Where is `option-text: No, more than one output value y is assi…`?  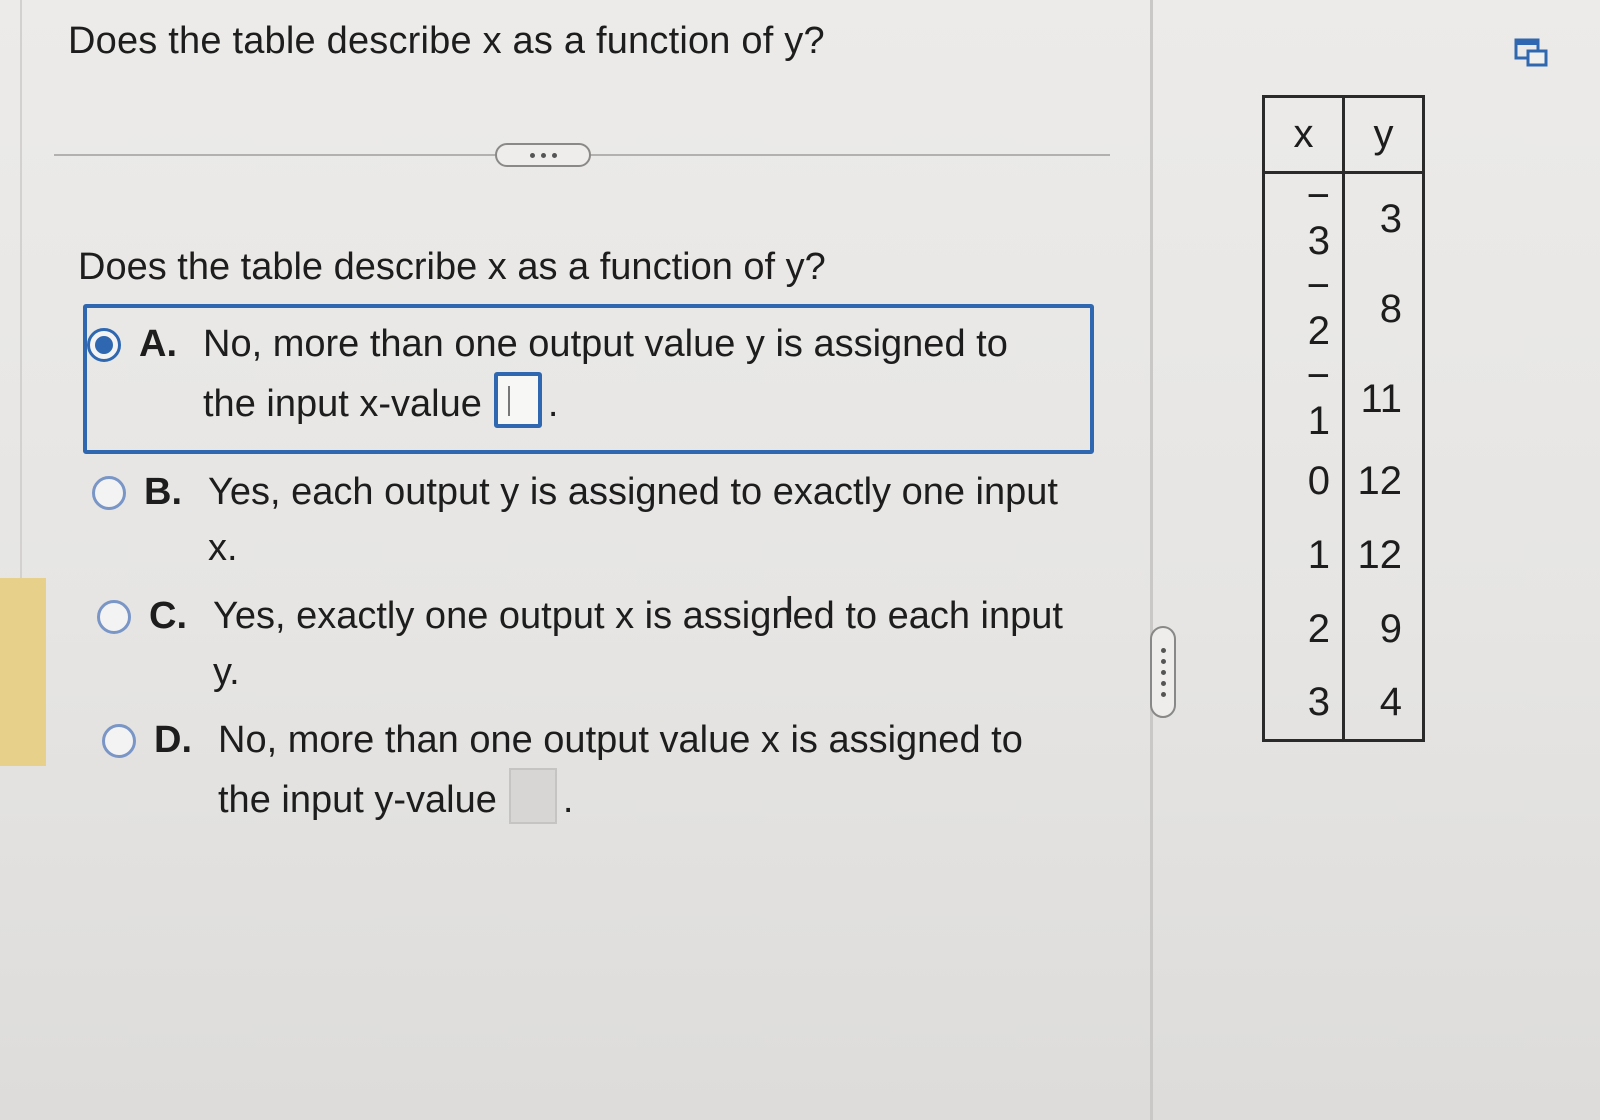
option-text: No, more than one output value y is assi… is located at coordinates (605, 374).